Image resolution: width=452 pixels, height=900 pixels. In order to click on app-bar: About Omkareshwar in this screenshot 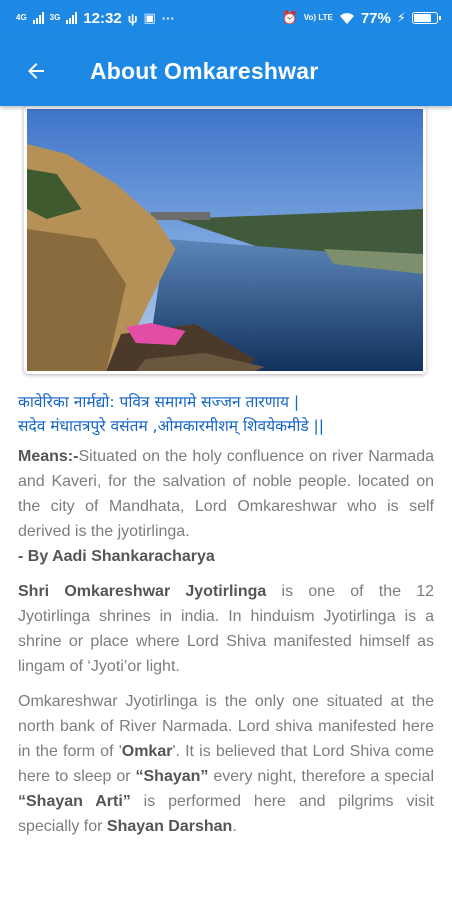, I will do `click(226, 71)`.